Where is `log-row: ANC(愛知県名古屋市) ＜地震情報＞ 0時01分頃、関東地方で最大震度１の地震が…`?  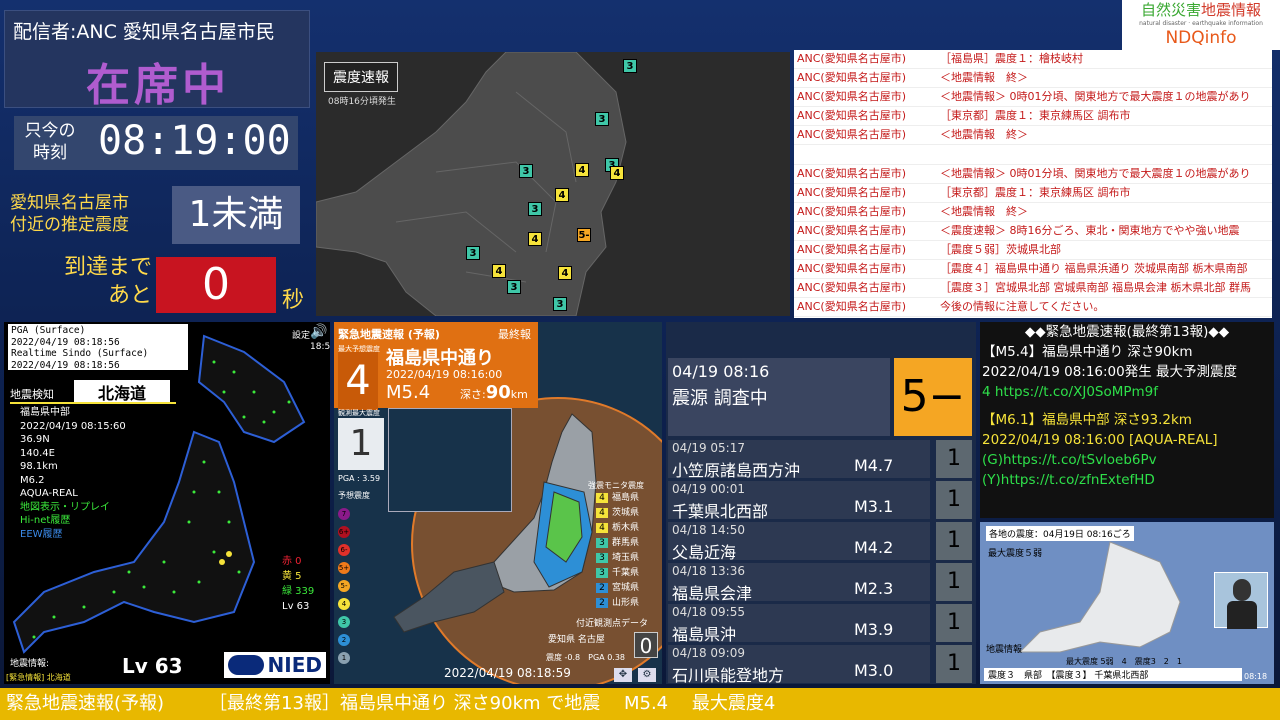 log-row: ANC(愛知県名古屋市) ＜地震情報＞ 0時01分頃、関東地方で最大震度１の地震が… is located at coordinates (1033, 174).